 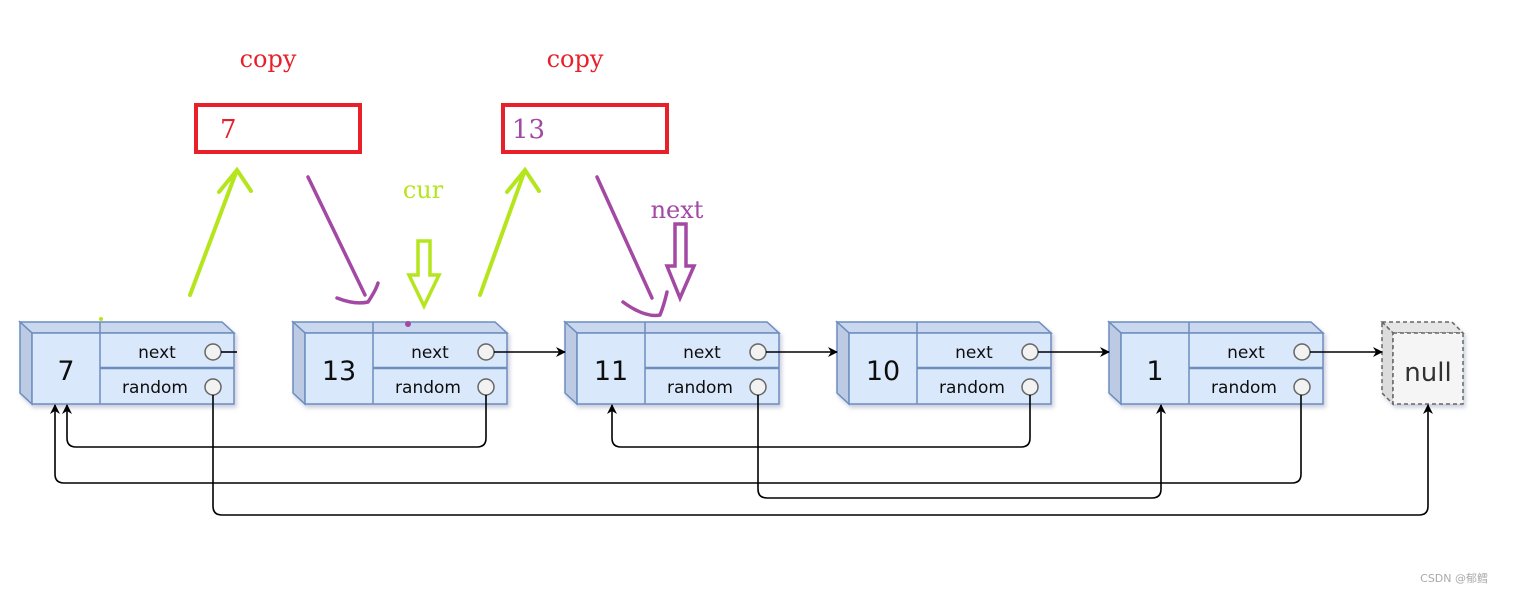 What do you see at coordinates (1154, 371) in the screenshot?
I see `node-value: 1` at bounding box center [1154, 371].